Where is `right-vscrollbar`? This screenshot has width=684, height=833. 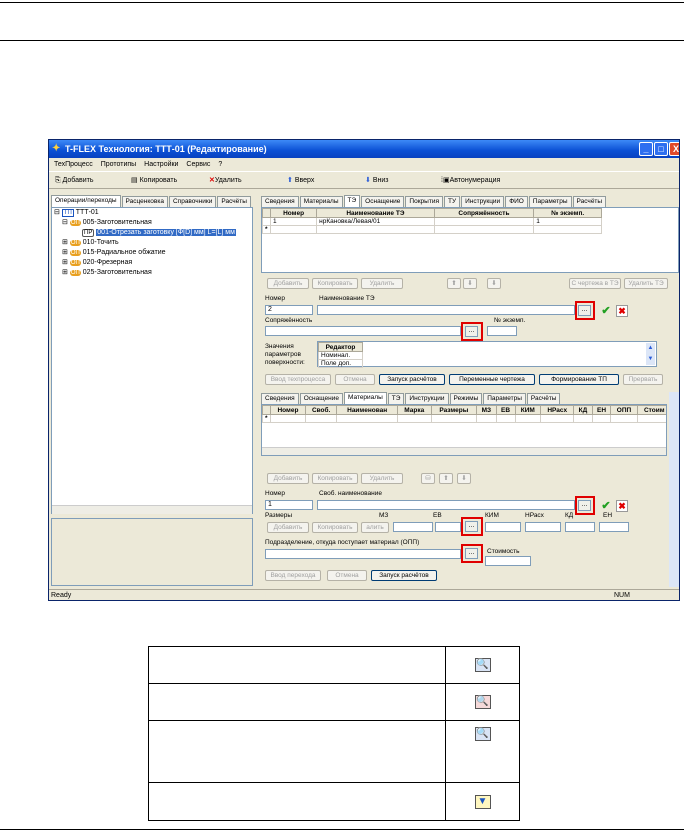
right-vscrollbar is located at coordinates (674, 489).